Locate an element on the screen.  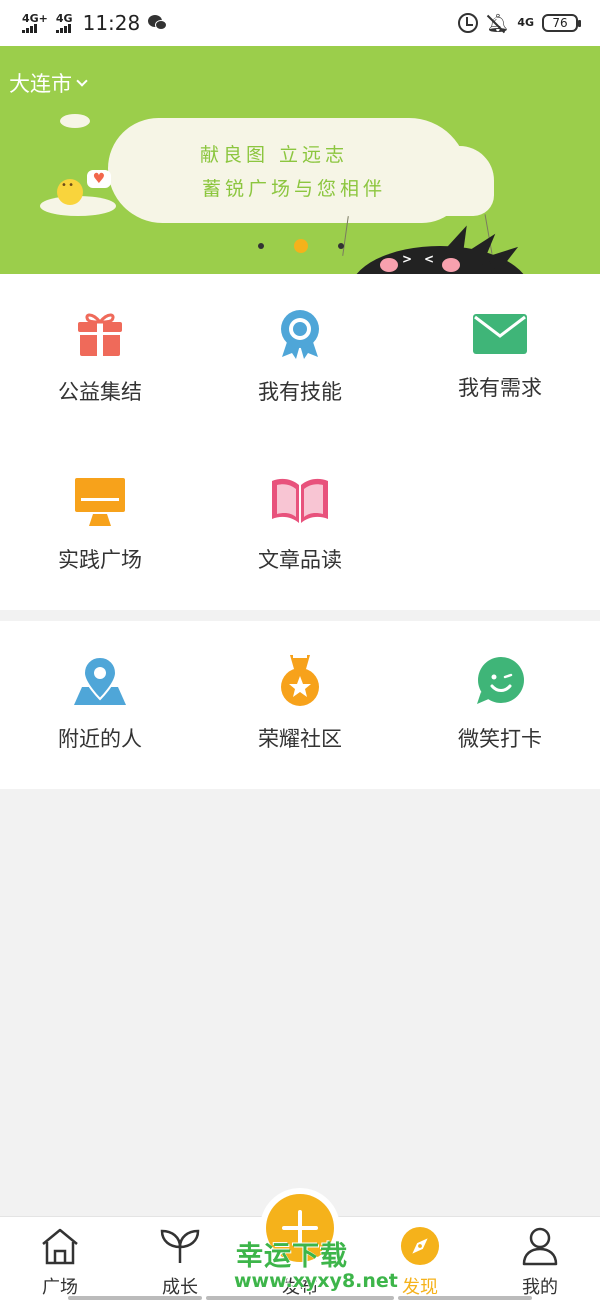
carousel-indicator is located at coordinates (301, 246).